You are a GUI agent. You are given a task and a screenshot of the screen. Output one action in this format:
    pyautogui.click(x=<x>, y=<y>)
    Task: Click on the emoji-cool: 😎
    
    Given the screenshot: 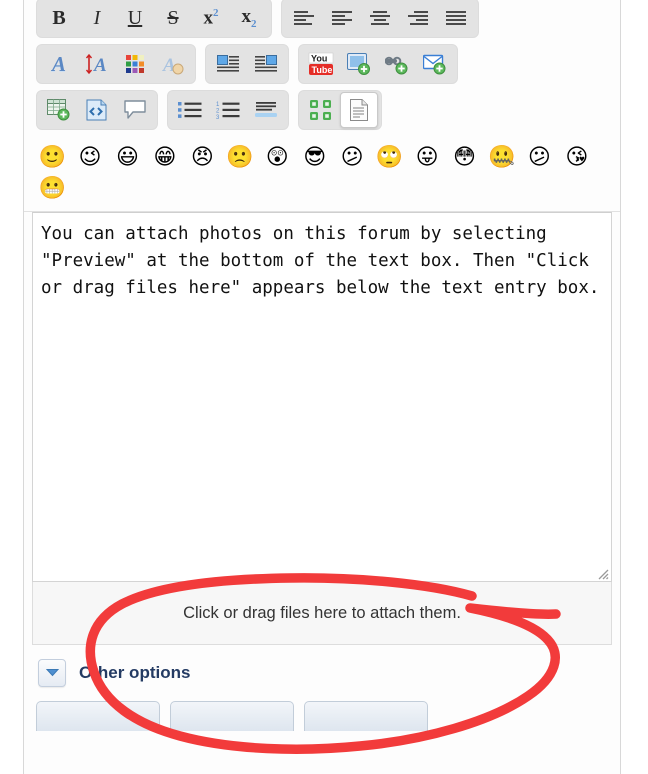 What is the action you would take?
    pyautogui.click(x=314, y=157)
    